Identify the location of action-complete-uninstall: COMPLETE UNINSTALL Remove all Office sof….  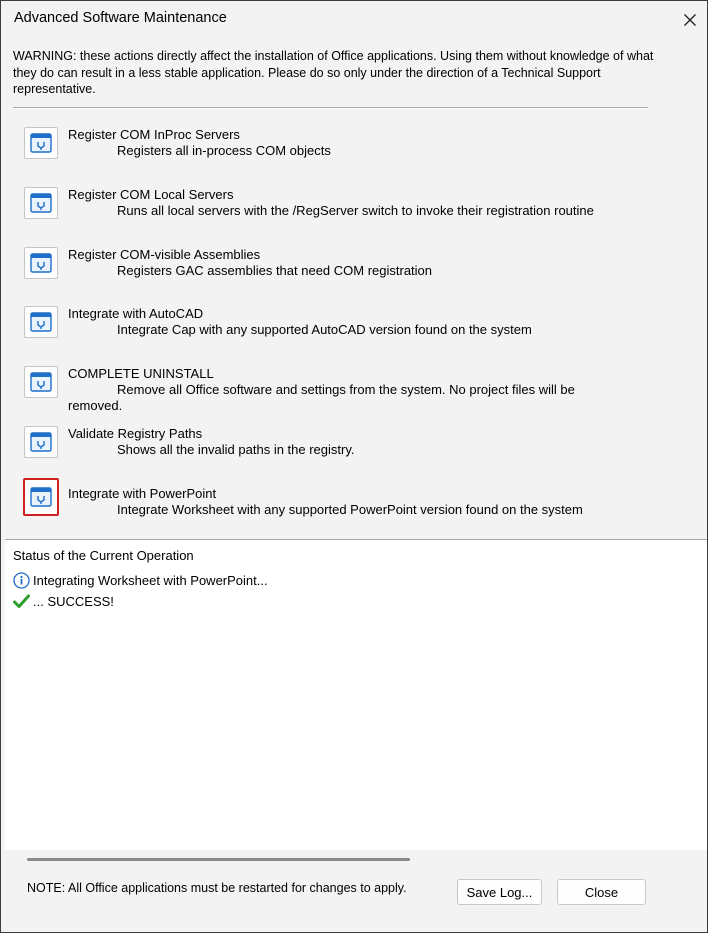
(354, 391).